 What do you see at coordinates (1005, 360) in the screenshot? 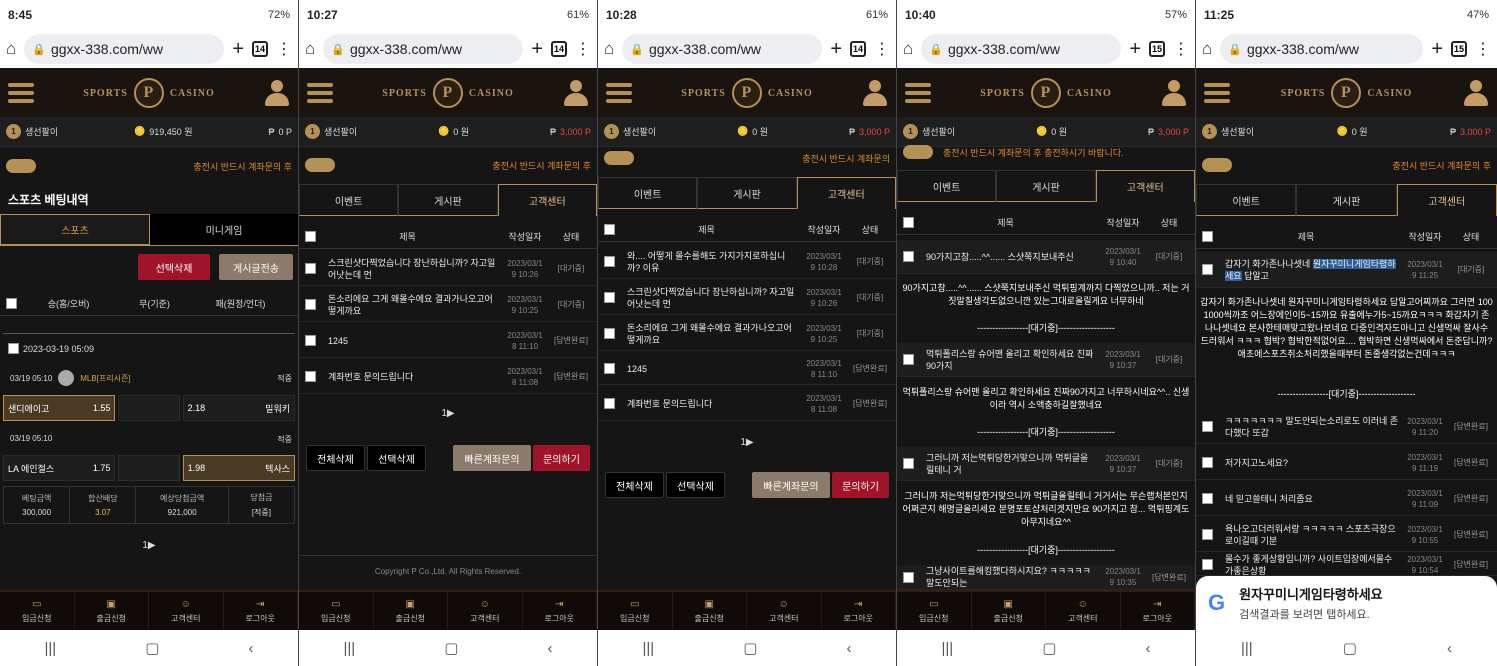
I see `row-title: 먹튀폴리스랑 슈어맨 올리고 확인하세요 진짜 90가지` at bounding box center [1005, 360].